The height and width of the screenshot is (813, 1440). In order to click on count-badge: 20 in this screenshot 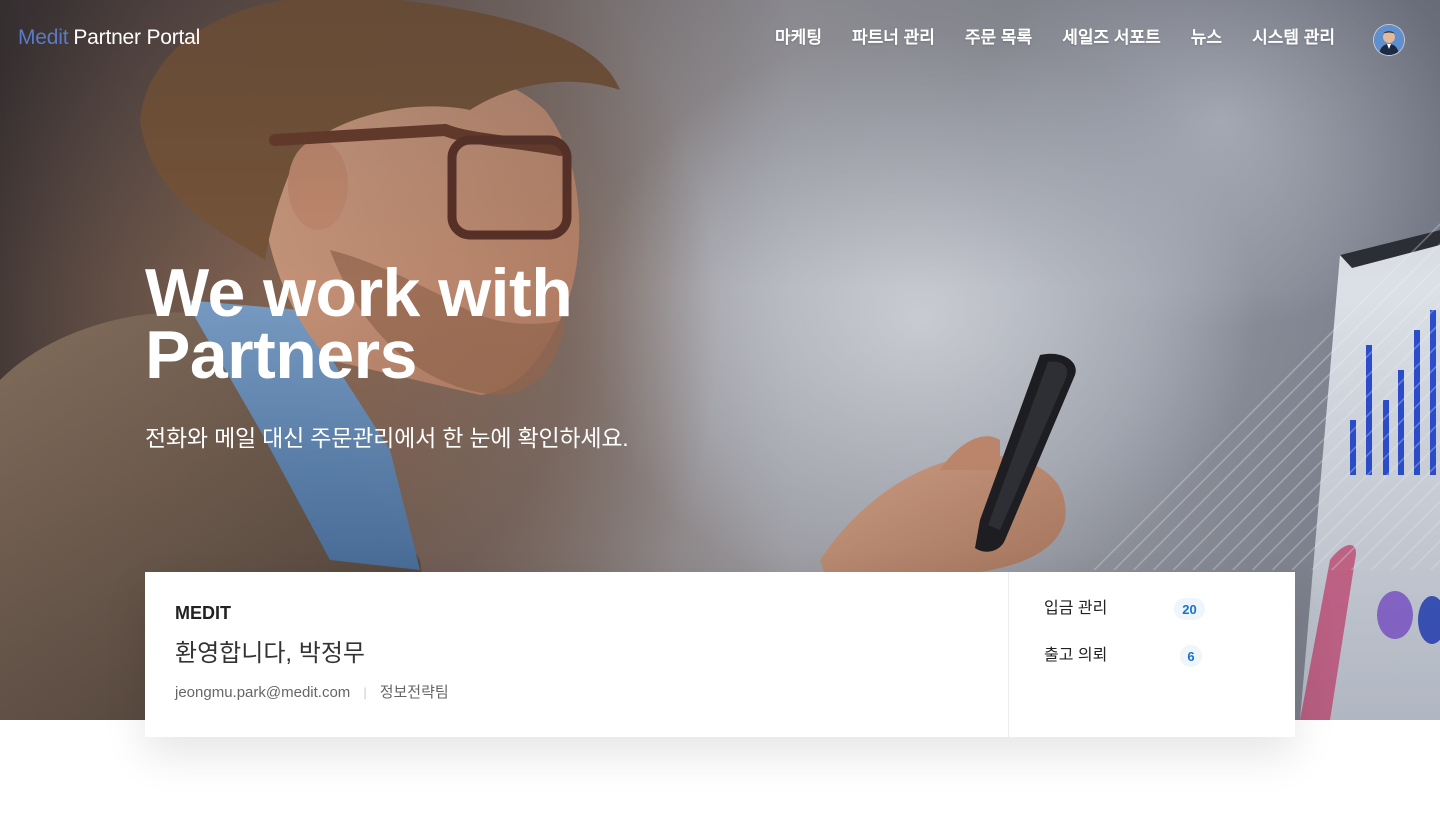, I will do `click(1189, 609)`.